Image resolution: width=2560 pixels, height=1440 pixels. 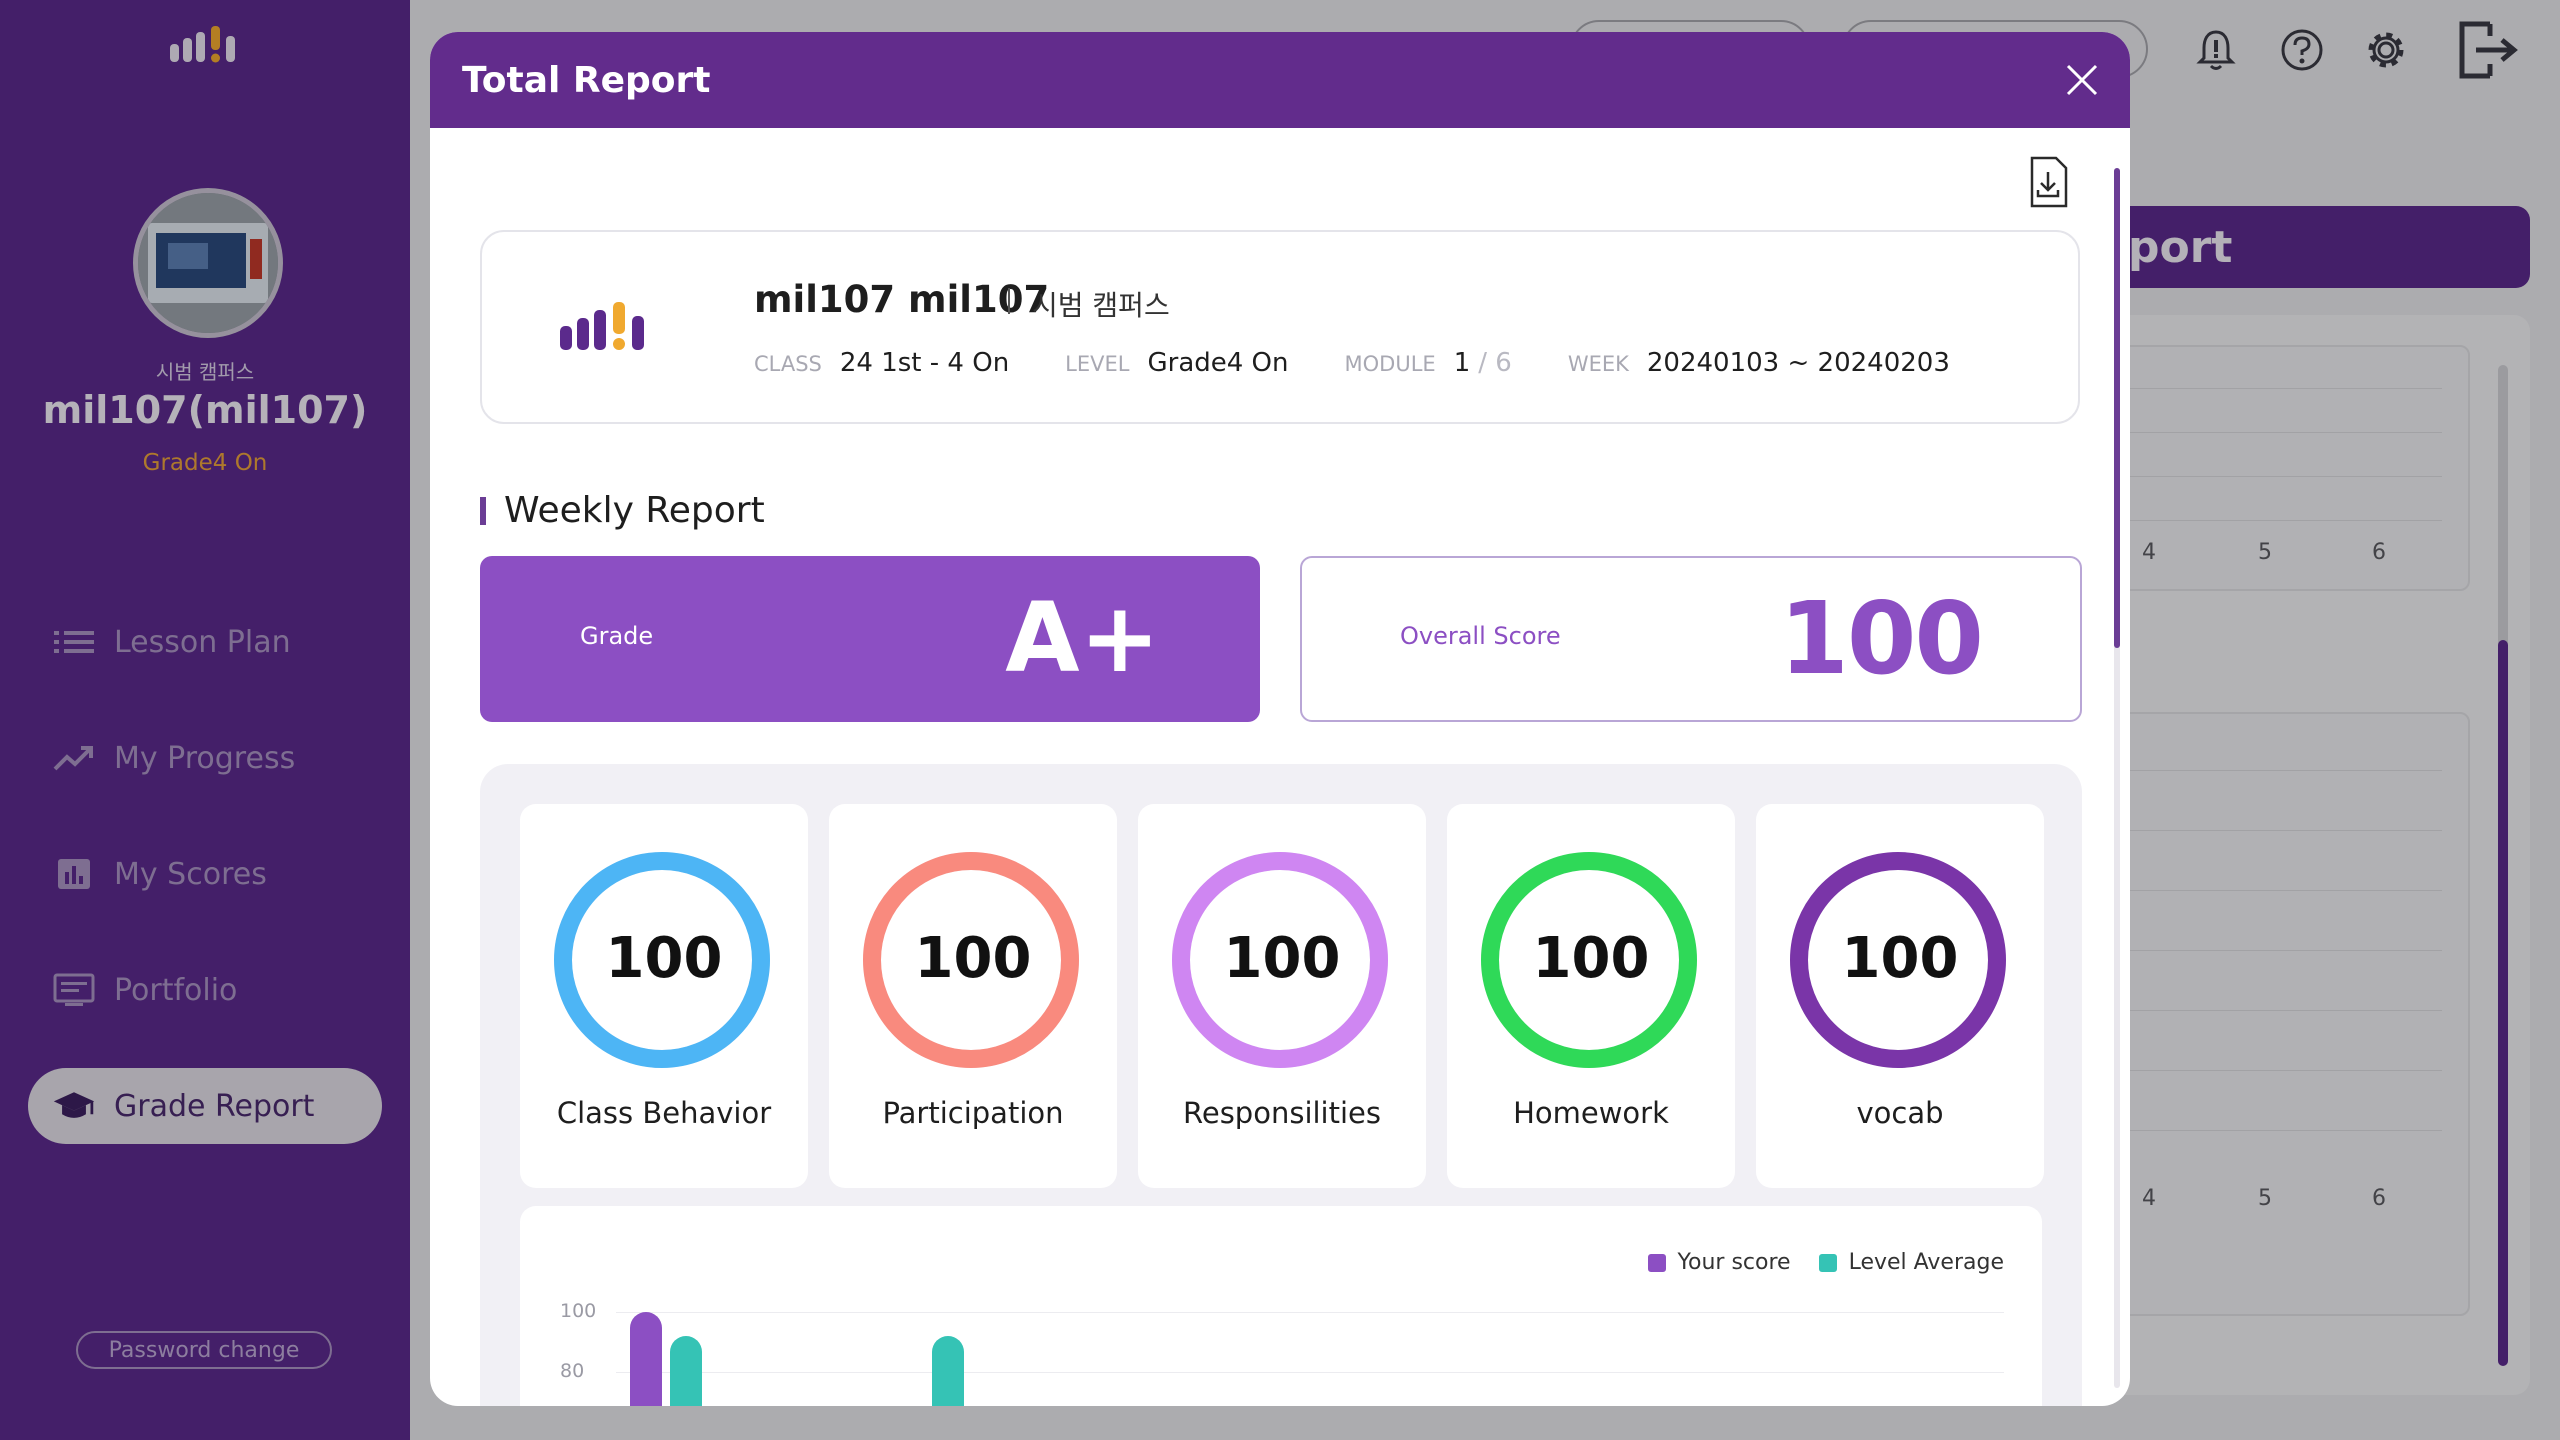 I want to click on level-value: Grade4 On, so click(x=1218, y=363).